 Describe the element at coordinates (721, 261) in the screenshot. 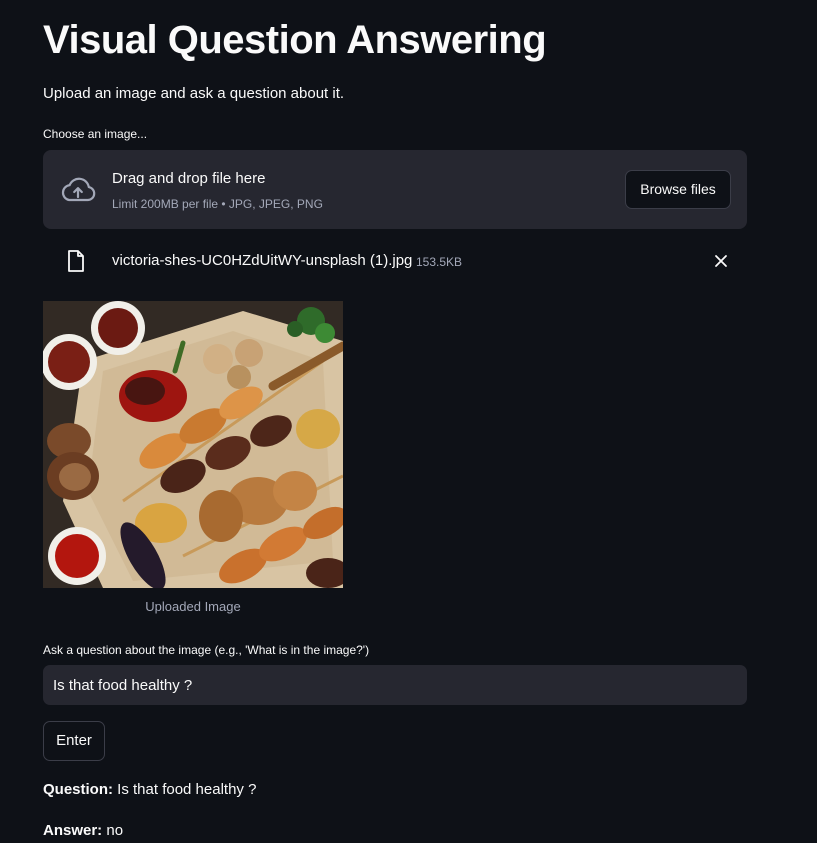

I see `close-icon` at that location.